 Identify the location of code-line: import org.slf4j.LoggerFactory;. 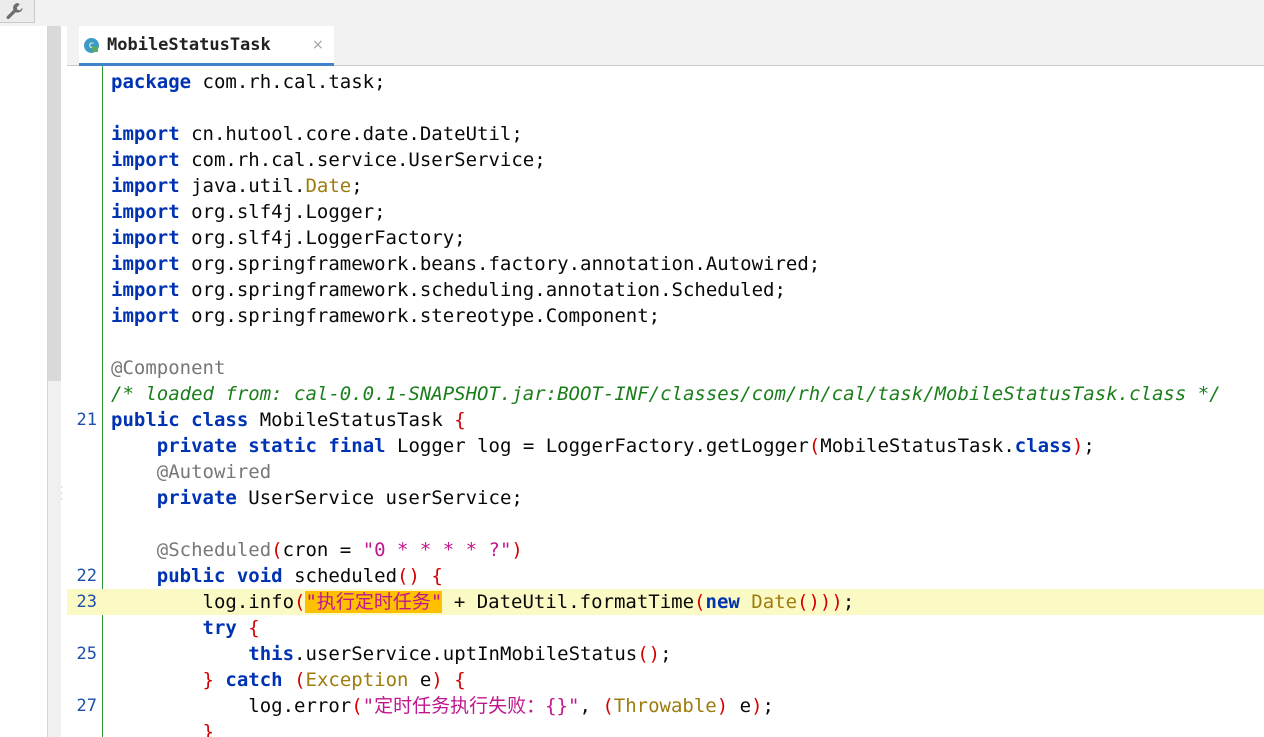
(665, 238).